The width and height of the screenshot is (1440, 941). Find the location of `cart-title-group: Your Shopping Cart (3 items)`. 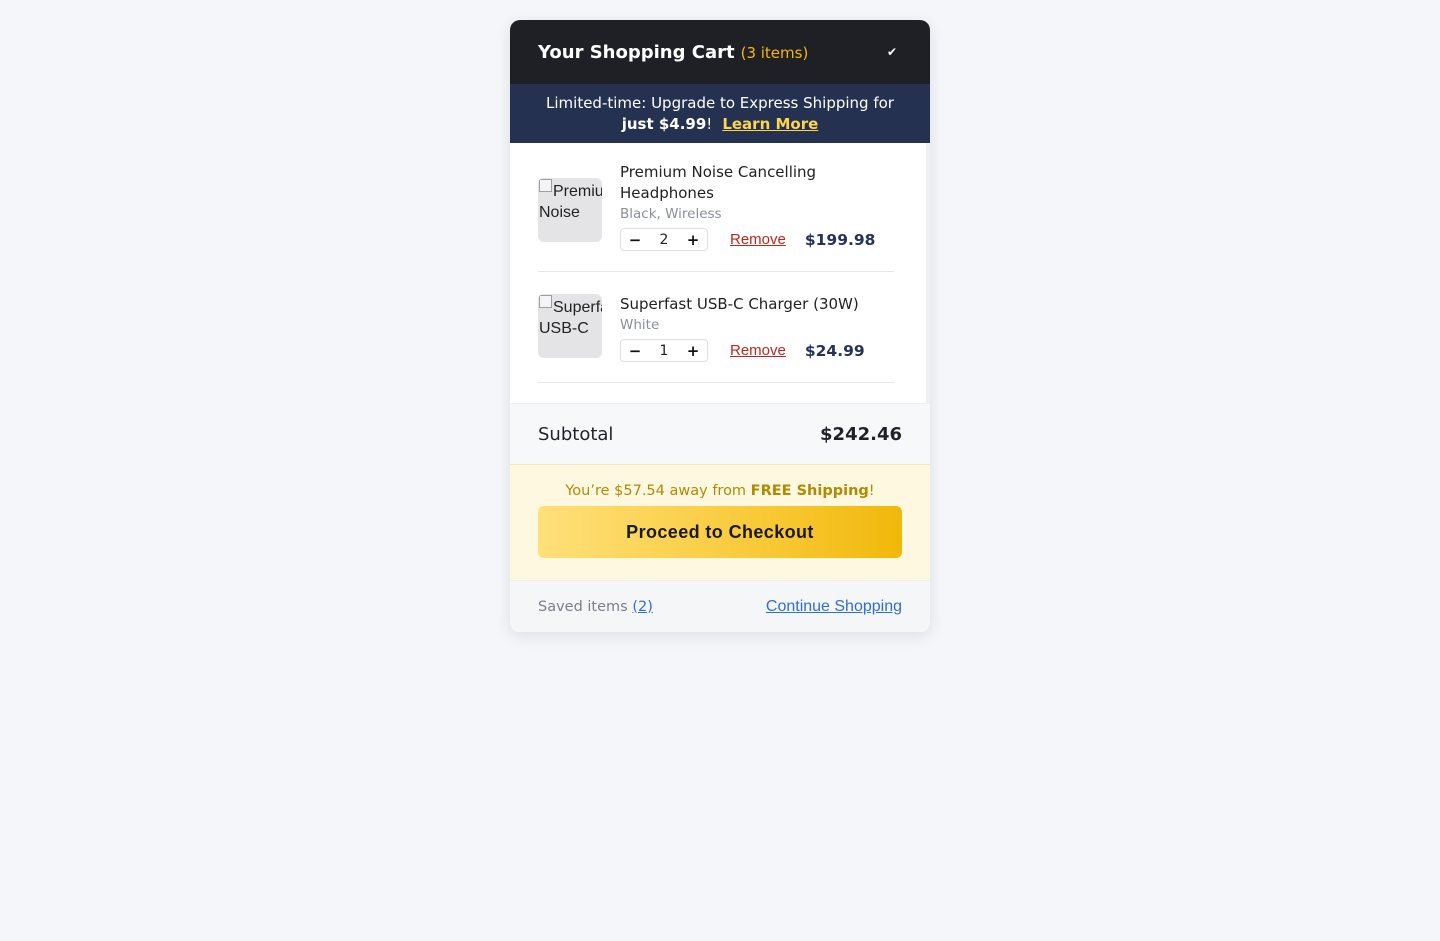

cart-title-group: Your Shopping Cart (3 items) is located at coordinates (673, 52).